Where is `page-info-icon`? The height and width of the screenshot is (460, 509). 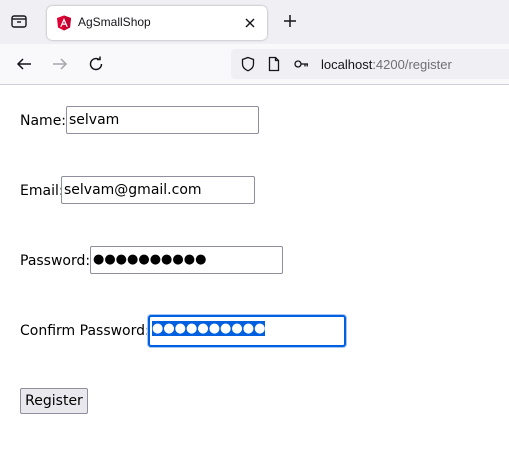
page-info-icon is located at coordinates (274, 64).